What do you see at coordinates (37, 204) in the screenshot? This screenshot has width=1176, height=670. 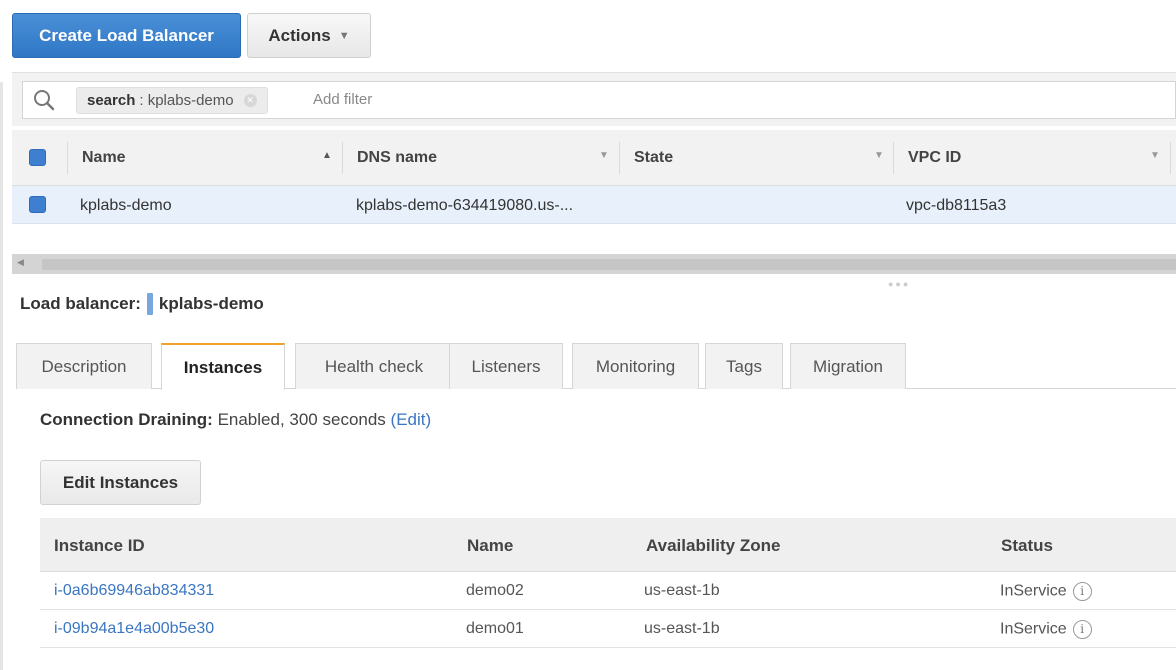 I see `row-checkbox` at bounding box center [37, 204].